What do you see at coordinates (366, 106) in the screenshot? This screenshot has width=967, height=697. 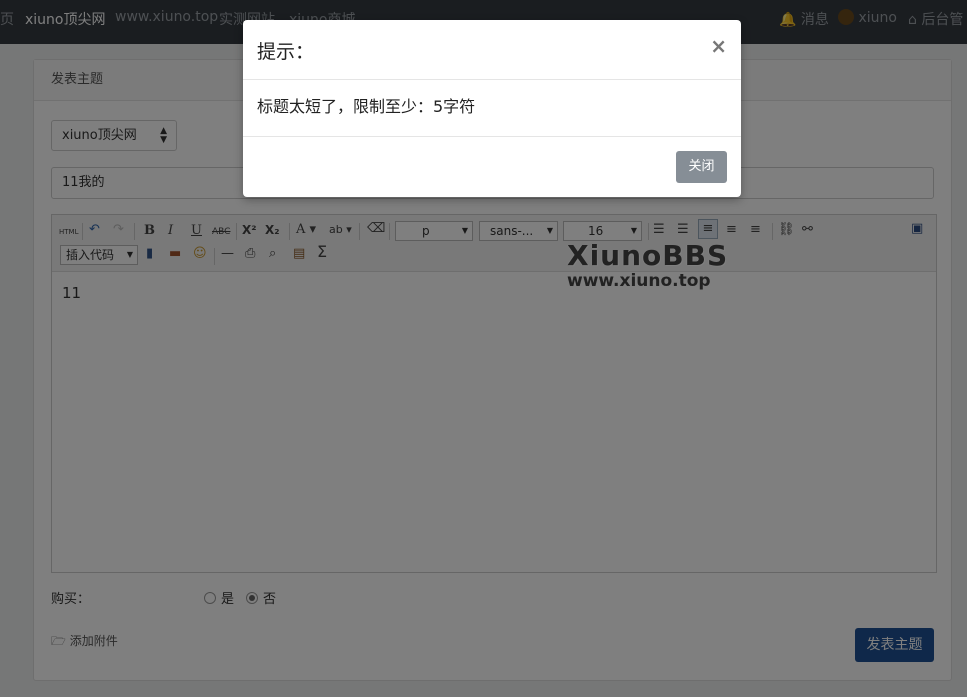 I see `modal-message: 标题太短了，限制至少：5字符` at bounding box center [366, 106].